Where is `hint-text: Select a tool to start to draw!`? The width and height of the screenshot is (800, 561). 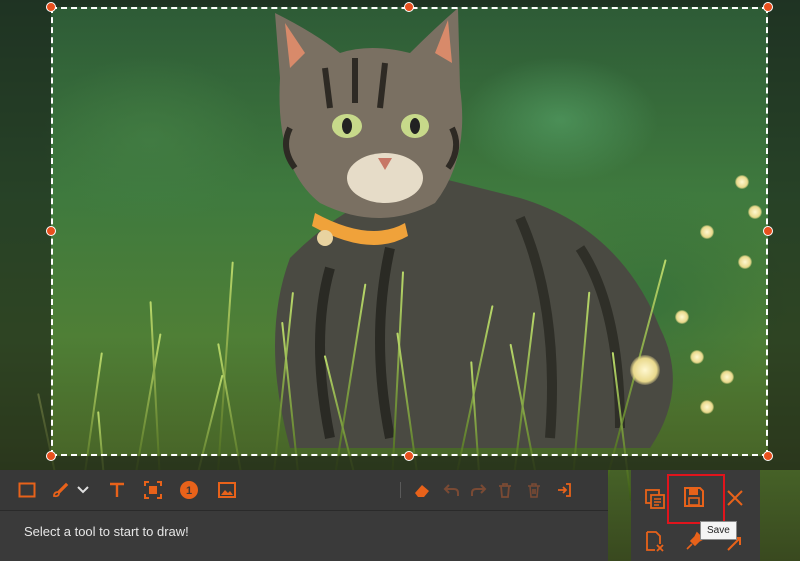
hint-text: Select a tool to start to draw! is located at coordinates (106, 531).